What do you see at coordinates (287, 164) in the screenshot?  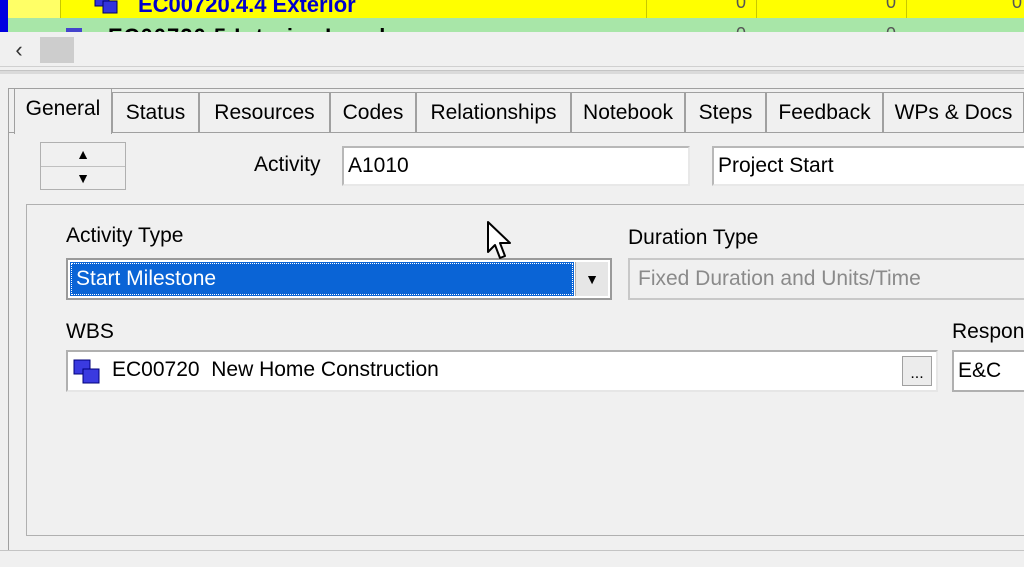 I see `activity-label: Activity` at bounding box center [287, 164].